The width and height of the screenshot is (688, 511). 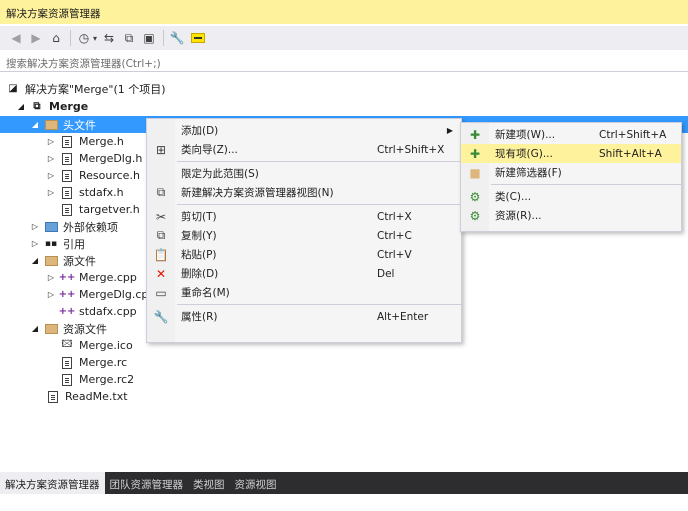 What do you see at coordinates (304, 254) in the screenshot?
I see `menu-item-paste: 📋 粘贴(P) Ctrl+V` at bounding box center [304, 254].